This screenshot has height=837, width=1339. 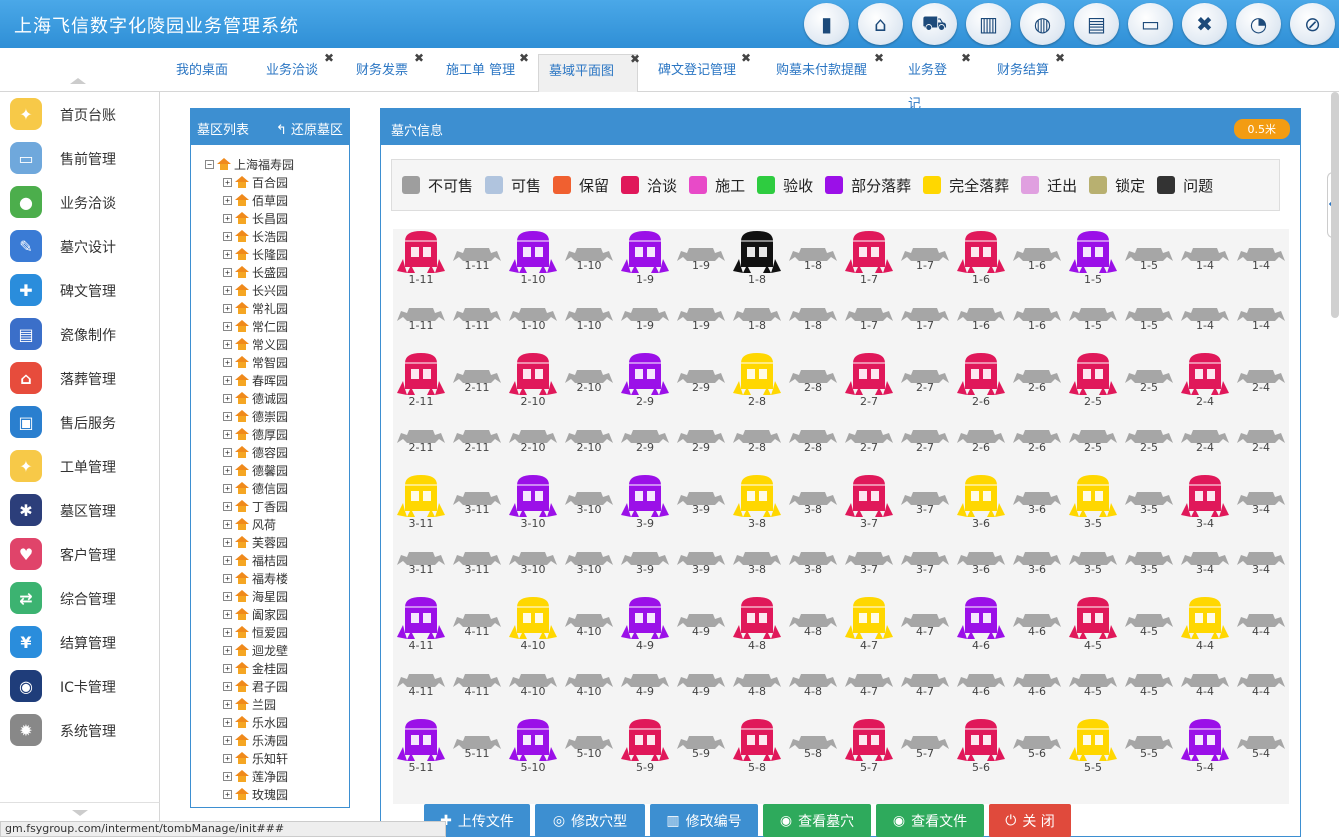 I want to click on tomb-4-9: 4-9, so click(x=645, y=625).